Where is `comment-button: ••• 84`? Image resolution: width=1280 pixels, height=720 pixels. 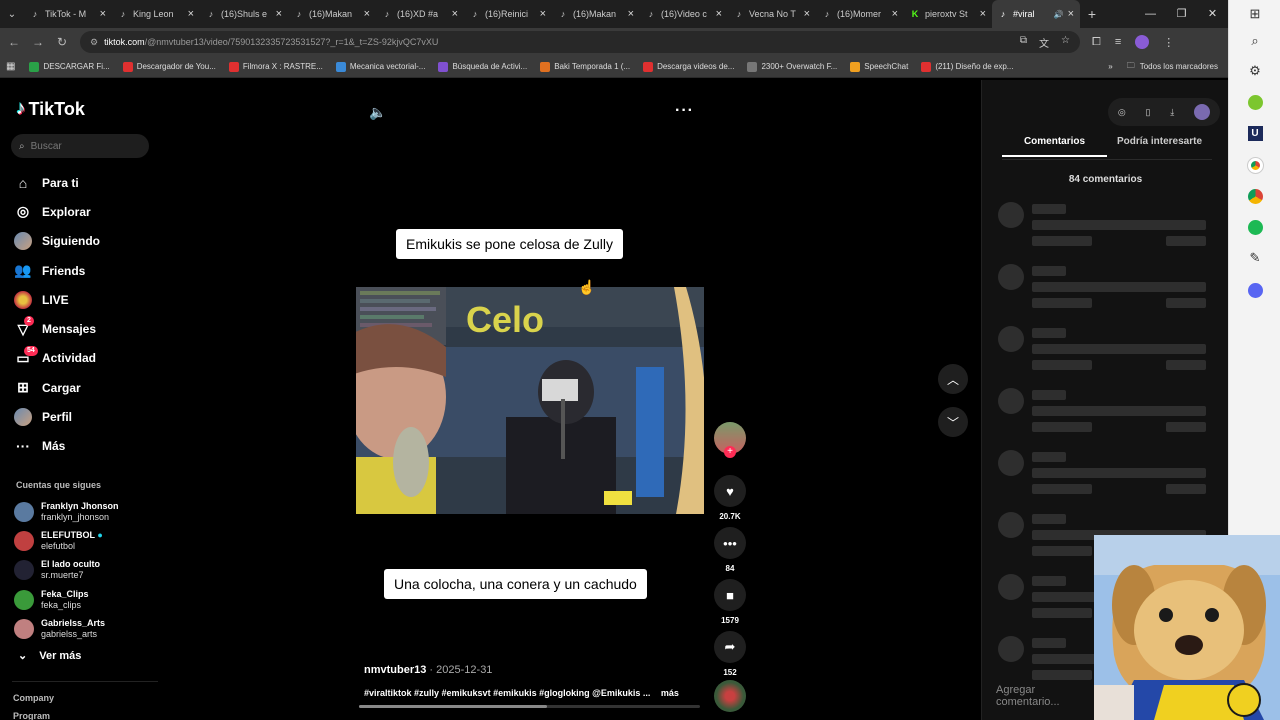 comment-button: ••• 84 is located at coordinates (730, 550).